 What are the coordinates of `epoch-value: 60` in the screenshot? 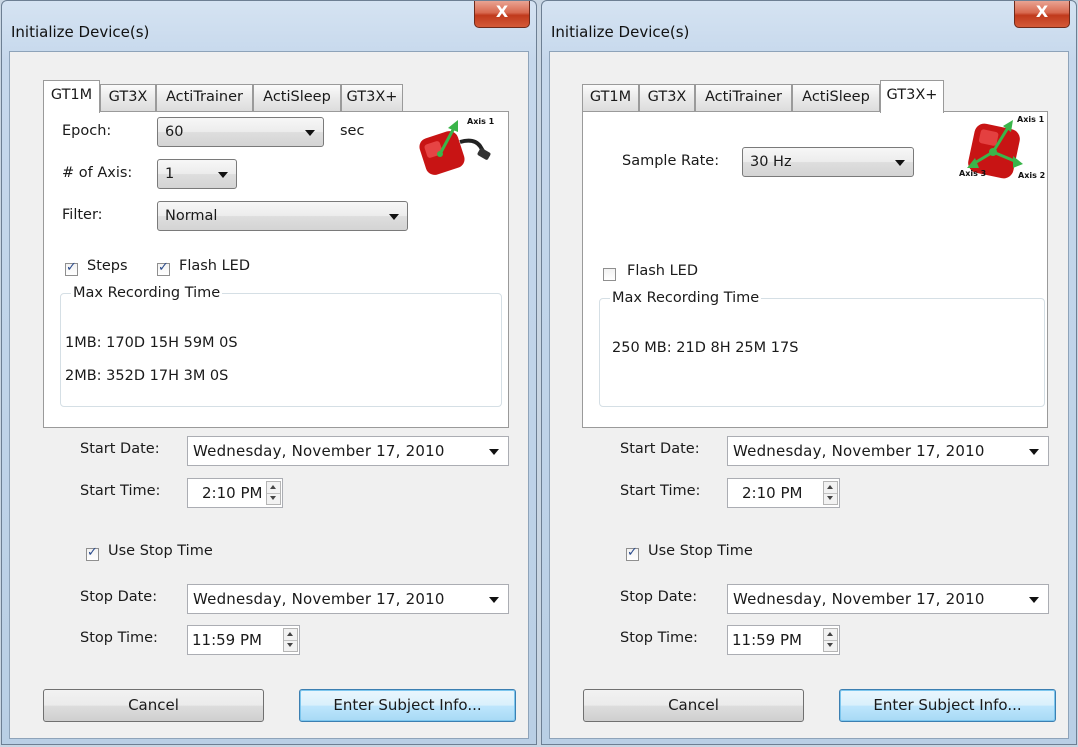 It's located at (174, 132).